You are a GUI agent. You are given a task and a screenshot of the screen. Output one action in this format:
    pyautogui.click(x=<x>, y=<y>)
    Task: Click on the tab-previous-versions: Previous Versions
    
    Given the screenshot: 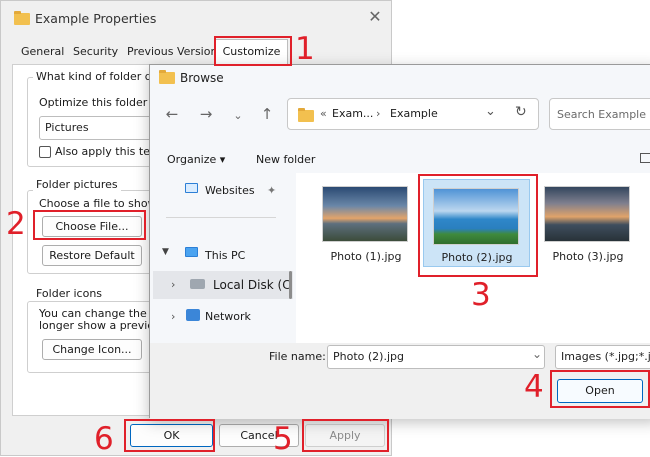 What is the action you would take?
    pyautogui.click(x=175, y=53)
    